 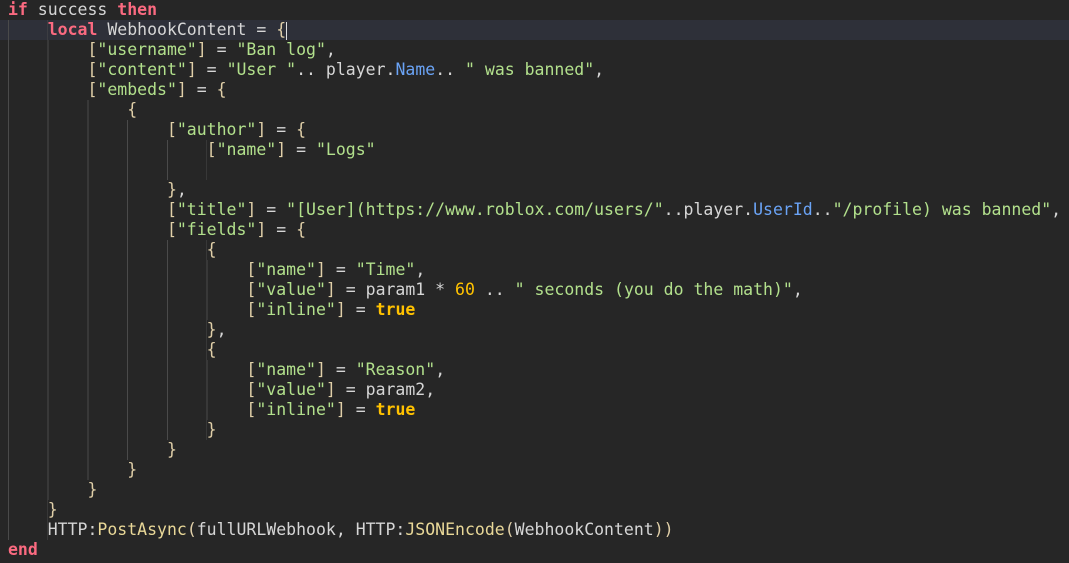 What do you see at coordinates (534, 30) in the screenshot?
I see `code-line: local WebhookContent = {` at bounding box center [534, 30].